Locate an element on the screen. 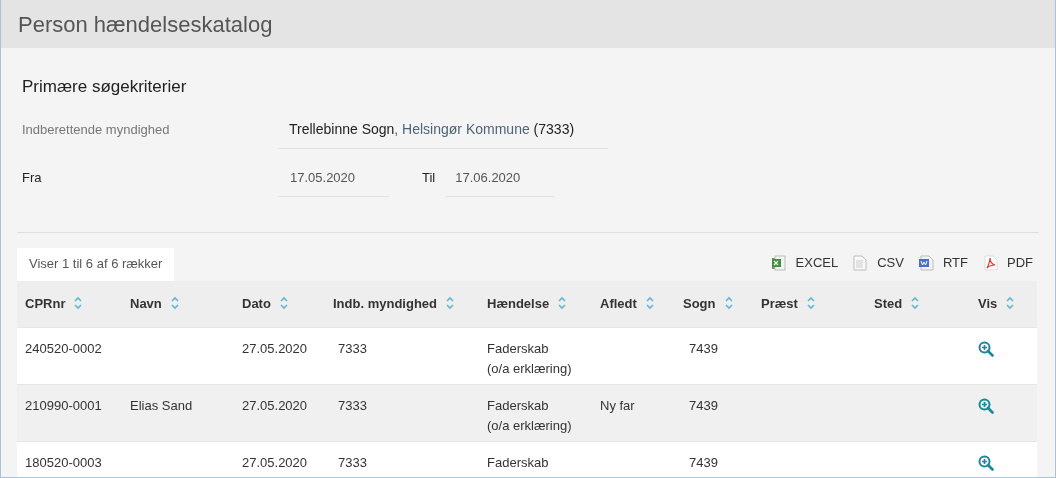  date-field: 17.05.2020 is located at coordinates (333, 178).